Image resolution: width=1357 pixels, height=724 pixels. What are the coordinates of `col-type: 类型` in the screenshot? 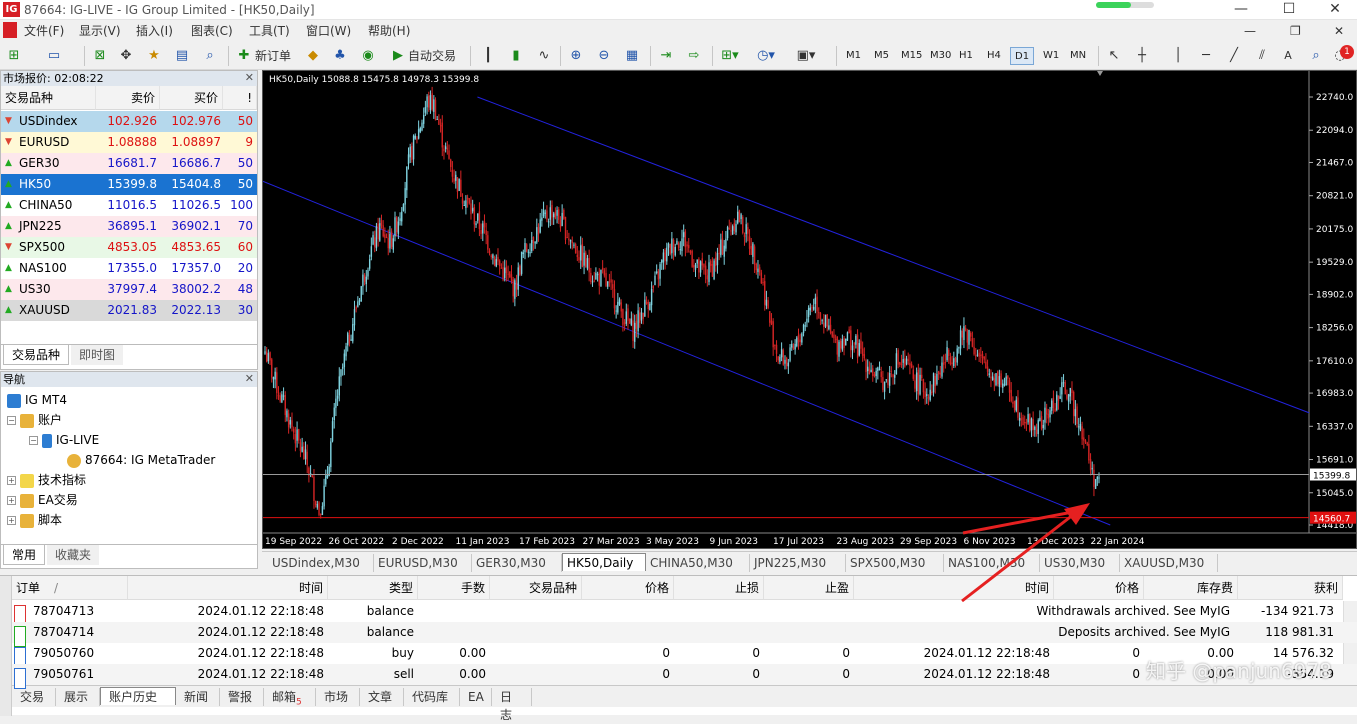 It's located at (373, 588).